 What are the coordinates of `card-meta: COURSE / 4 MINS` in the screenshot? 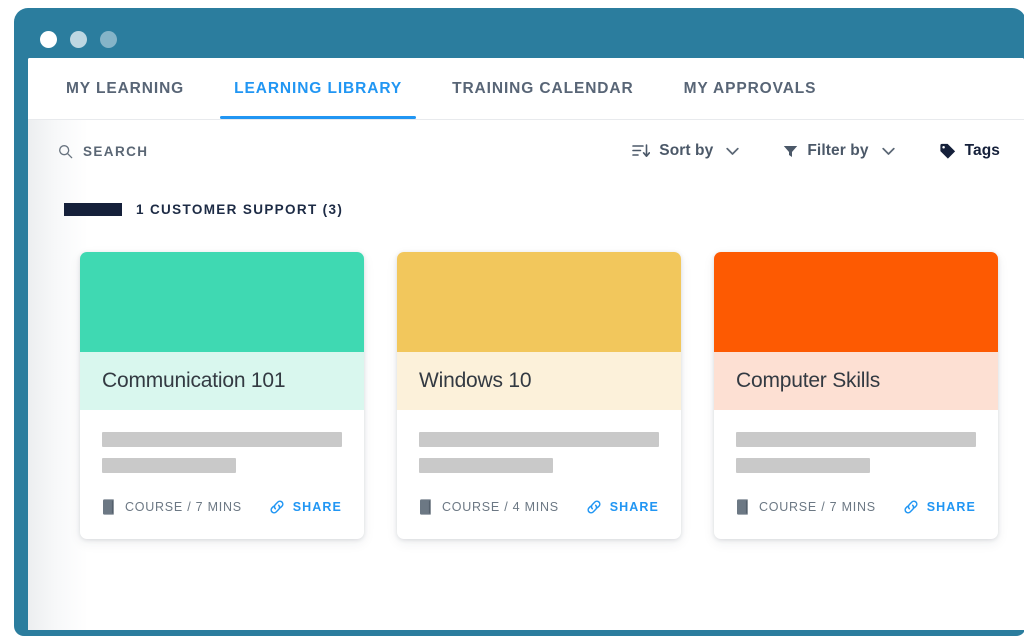 It's located at (489, 507).